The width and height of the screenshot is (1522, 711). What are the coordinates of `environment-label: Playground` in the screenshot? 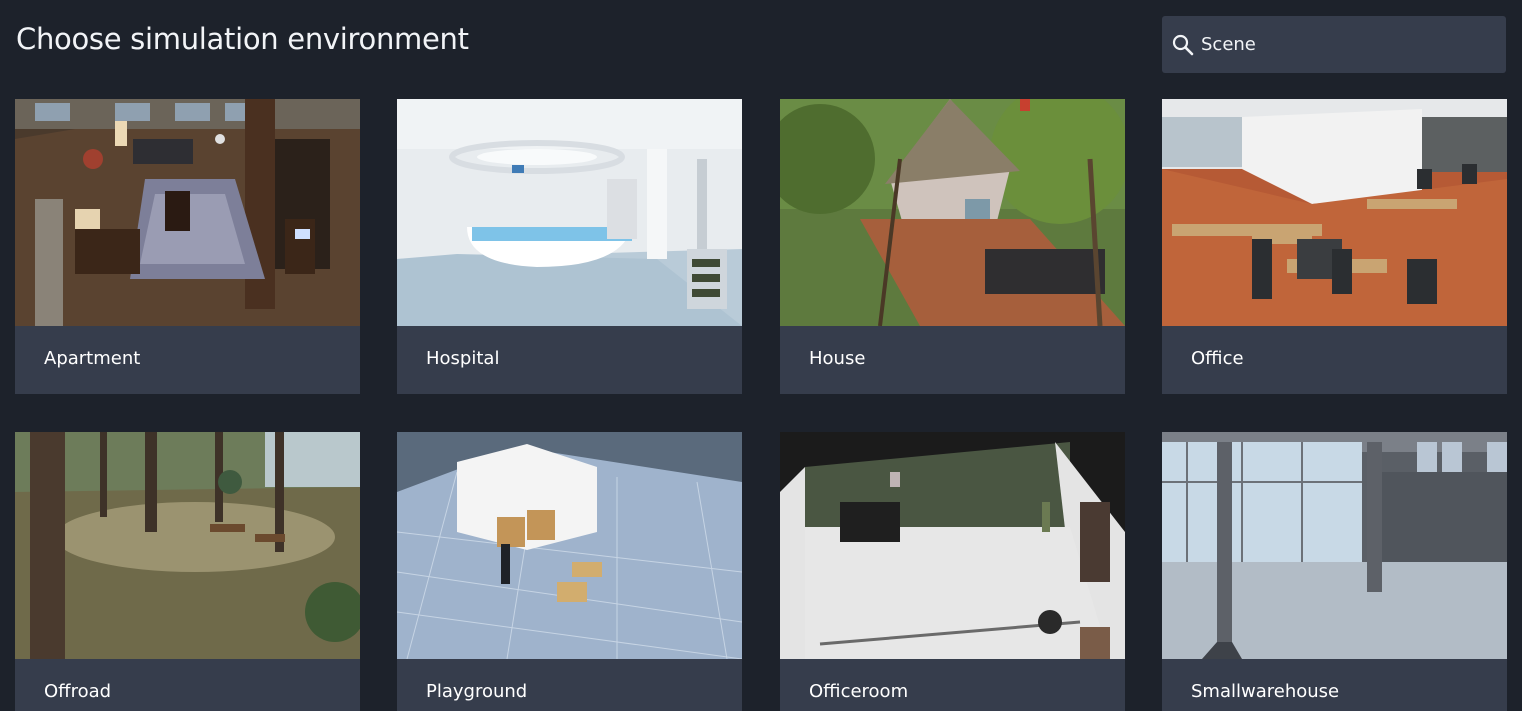 It's located at (477, 691).